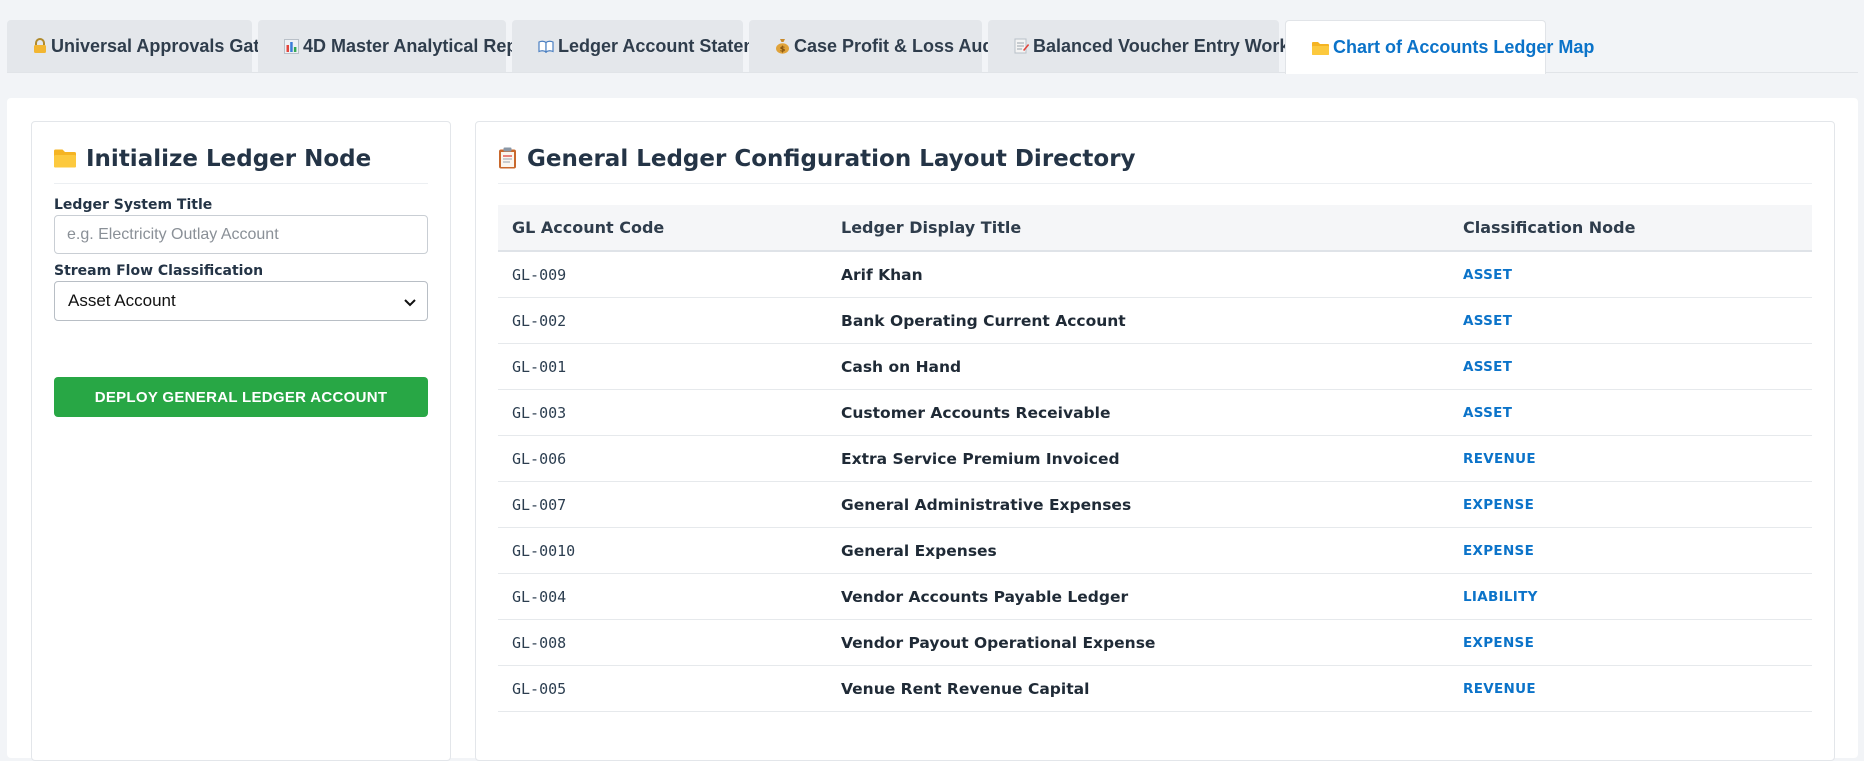  What do you see at coordinates (539, 366) in the screenshot?
I see `account-code-cell: GL-001` at bounding box center [539, 366].